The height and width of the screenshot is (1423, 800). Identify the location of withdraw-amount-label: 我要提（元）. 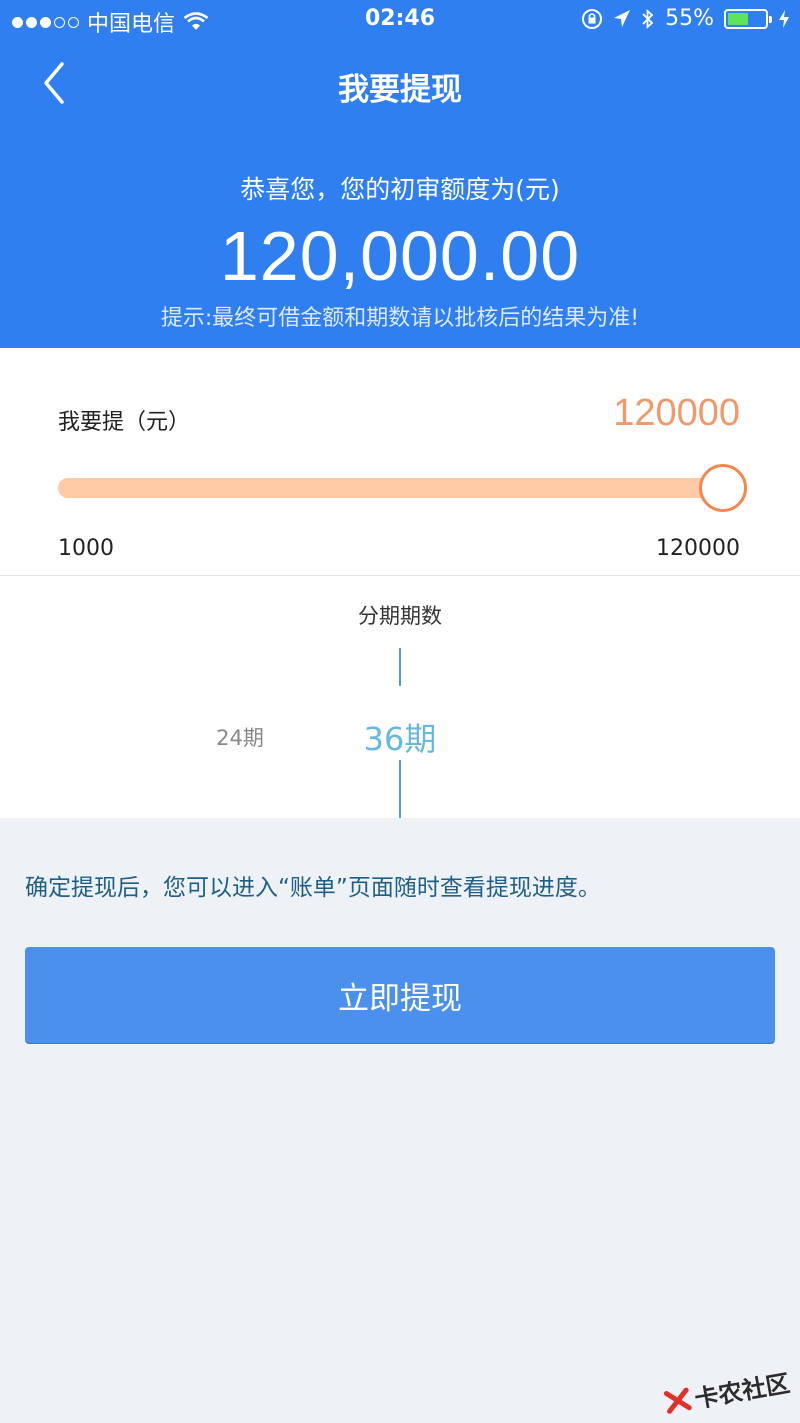
(124, 422).